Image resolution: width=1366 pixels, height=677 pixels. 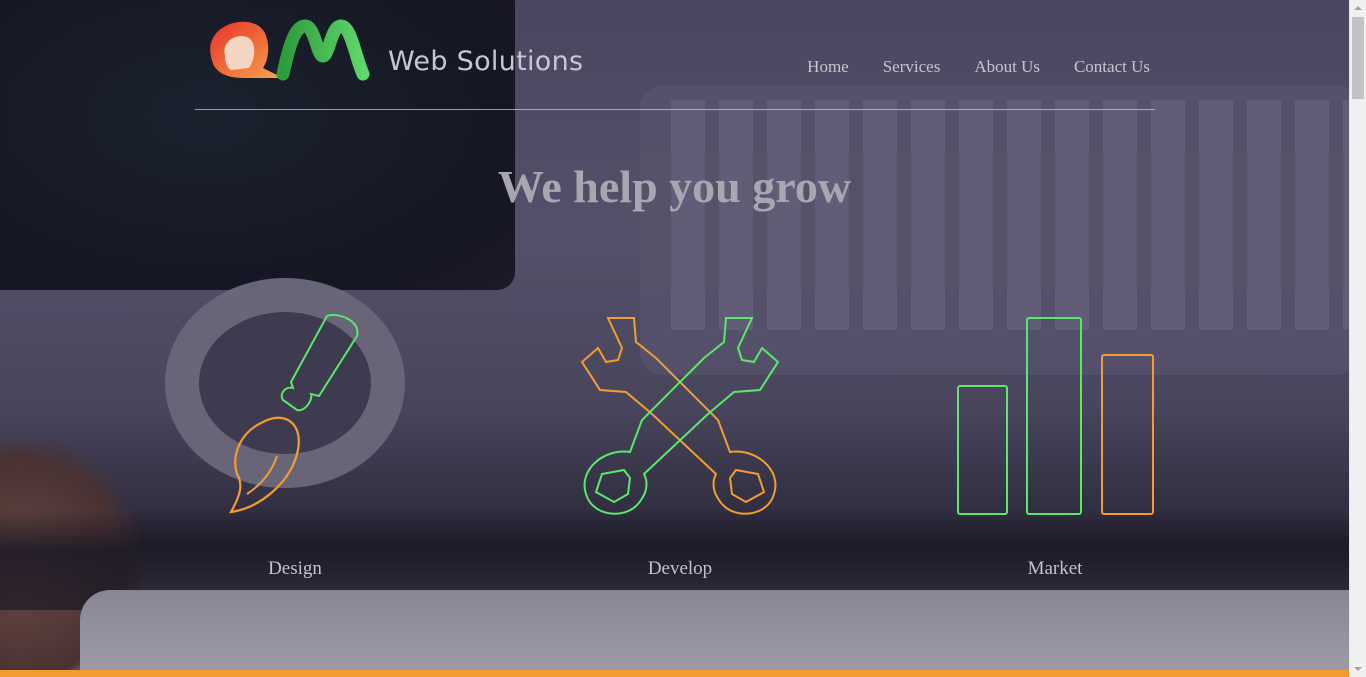 What do you see at coordinates (1358, 58) in the screenshot?
I see `scrollbar-thumb` at bounding box center [1358, 58].